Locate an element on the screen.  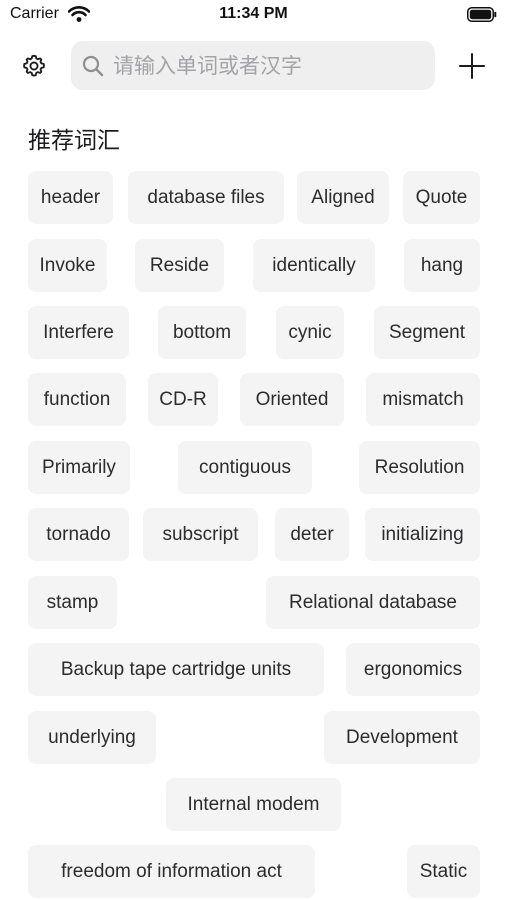
tag-button: Backup tape cartridge units is located at coordinates (176, 669).